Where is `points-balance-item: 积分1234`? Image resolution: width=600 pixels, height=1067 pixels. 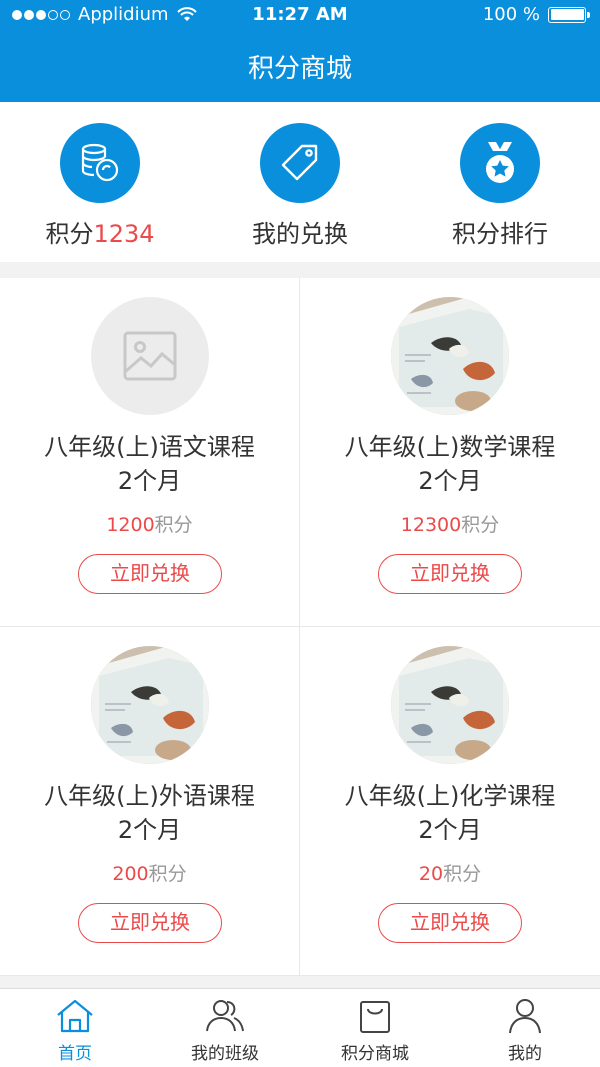
points-balance-item: 积分1234 is located at coordinates (100, 182).